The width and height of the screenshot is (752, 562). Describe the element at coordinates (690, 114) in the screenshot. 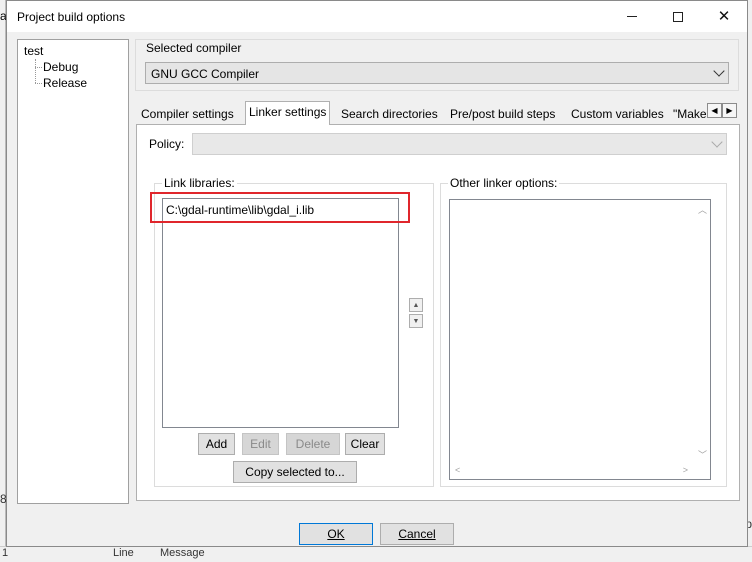

I see `tab-make: "Make` at that location.